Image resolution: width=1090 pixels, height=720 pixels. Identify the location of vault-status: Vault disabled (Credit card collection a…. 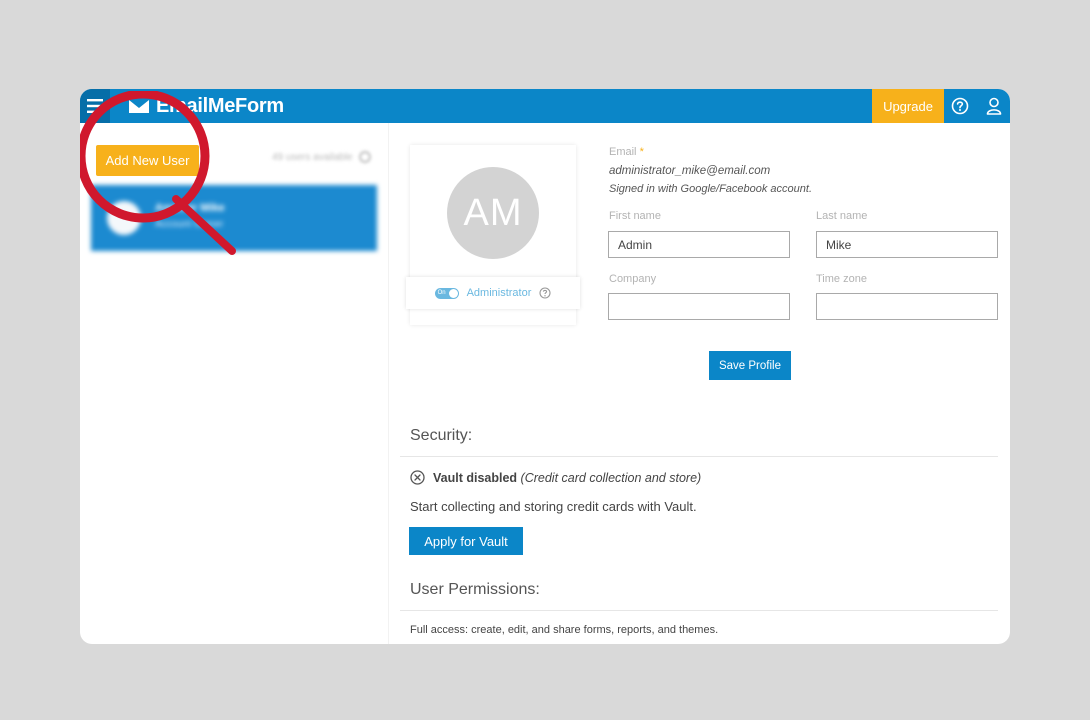
(555, 477).